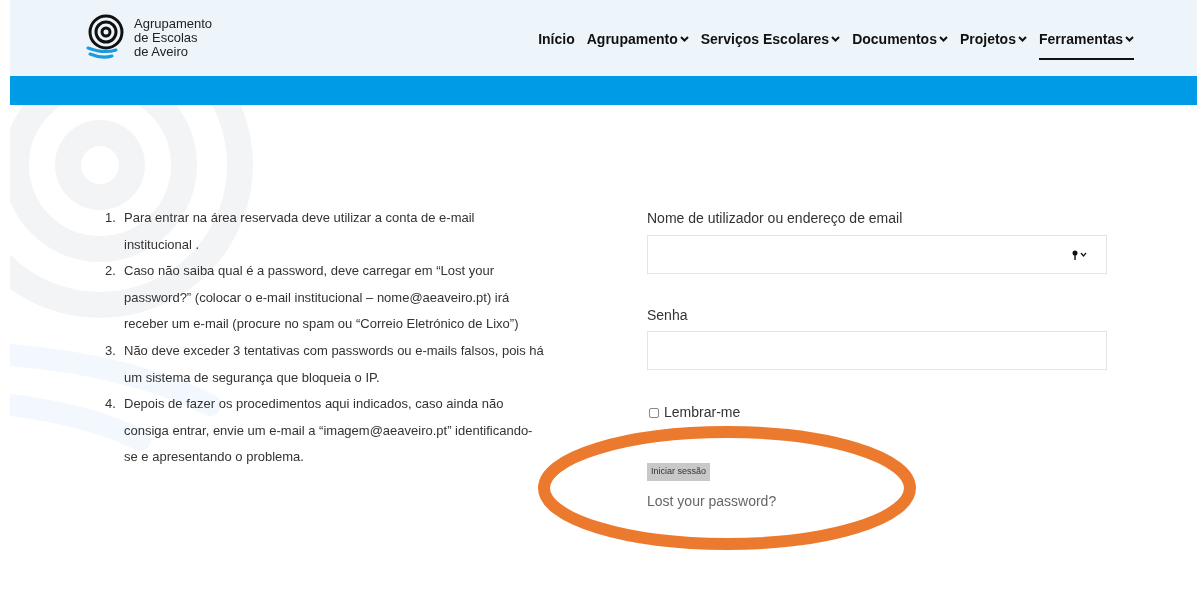 The width and height of the screenshot is (1197, 596). I want to click on list-number: 3., so click(111, 350).